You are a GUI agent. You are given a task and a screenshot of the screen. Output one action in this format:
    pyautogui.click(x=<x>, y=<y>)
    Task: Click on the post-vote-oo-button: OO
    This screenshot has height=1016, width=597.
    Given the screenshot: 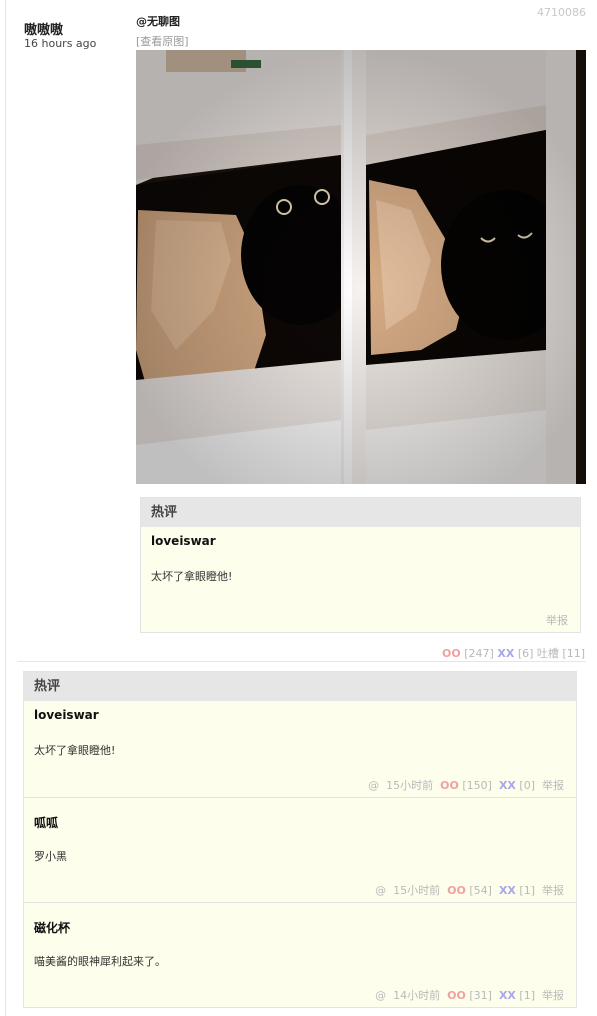 What is the action you would take?
    pyautogui.click(x=451, y=653)
    